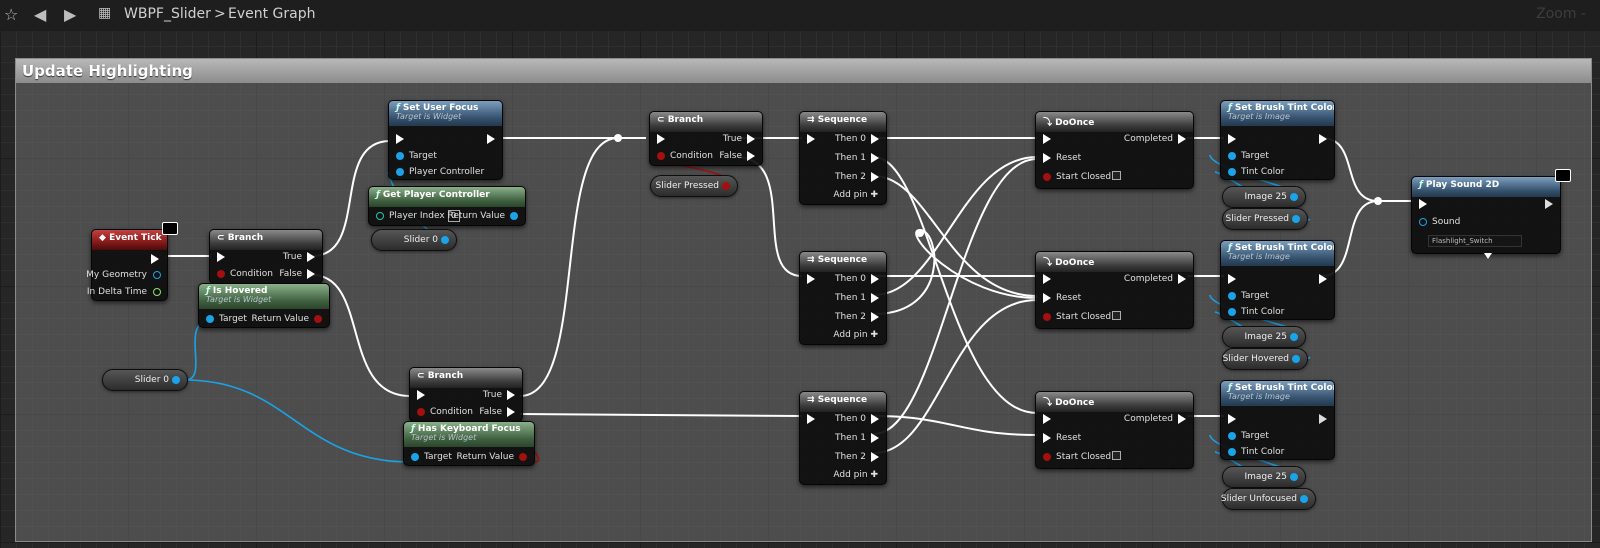 This screenshot has height=548, width=1600. I want to click on player-index-pin, so click(380, 216).